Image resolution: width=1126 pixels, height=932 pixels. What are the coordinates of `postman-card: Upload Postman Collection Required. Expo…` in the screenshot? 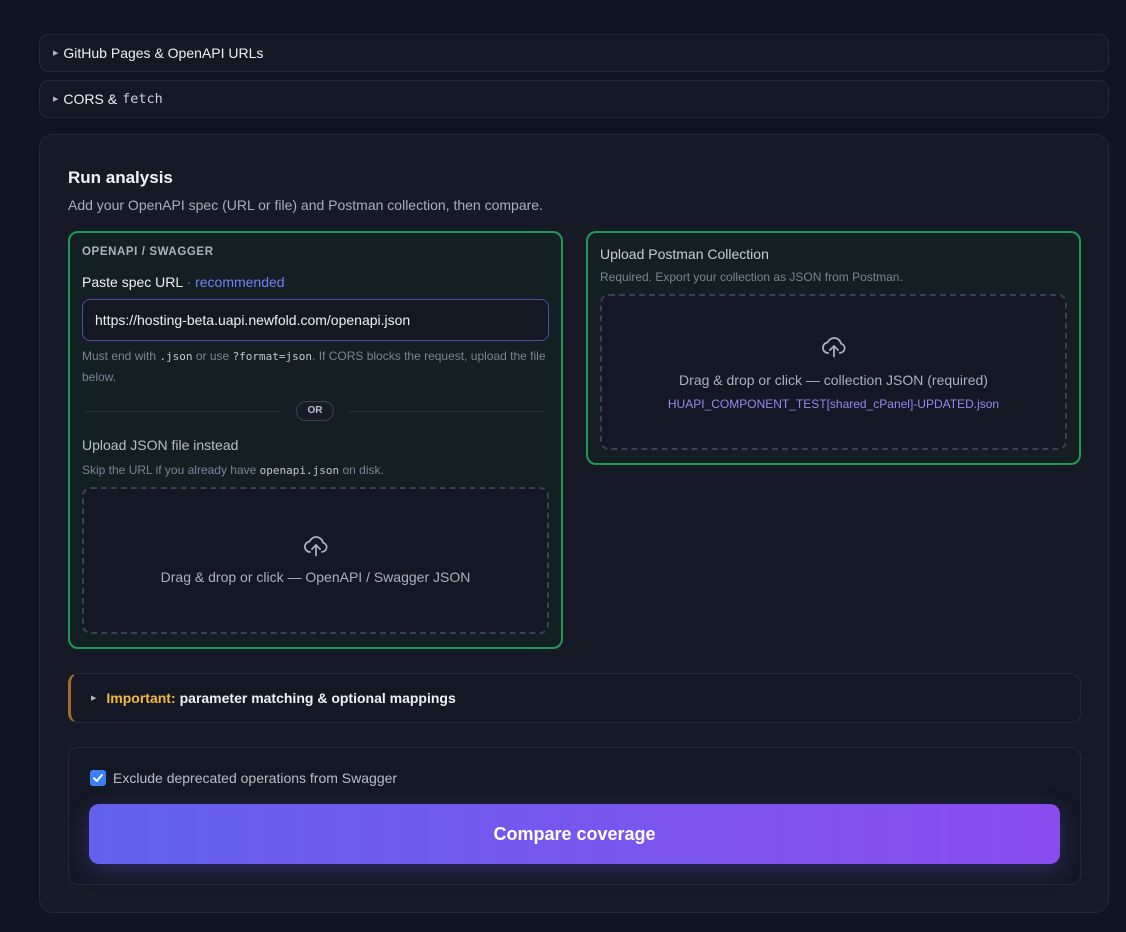 It's located at (833, 348).